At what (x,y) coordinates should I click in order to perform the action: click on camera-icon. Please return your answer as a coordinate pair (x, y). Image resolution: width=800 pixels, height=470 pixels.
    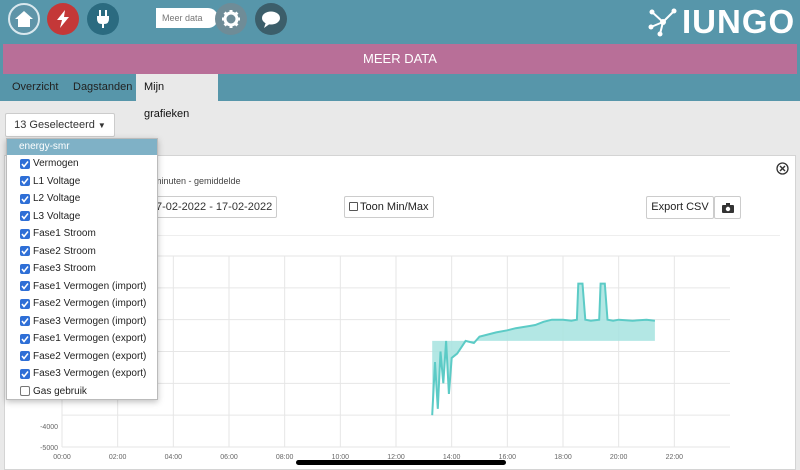
    Looking at the image, I should click on (727, 207).